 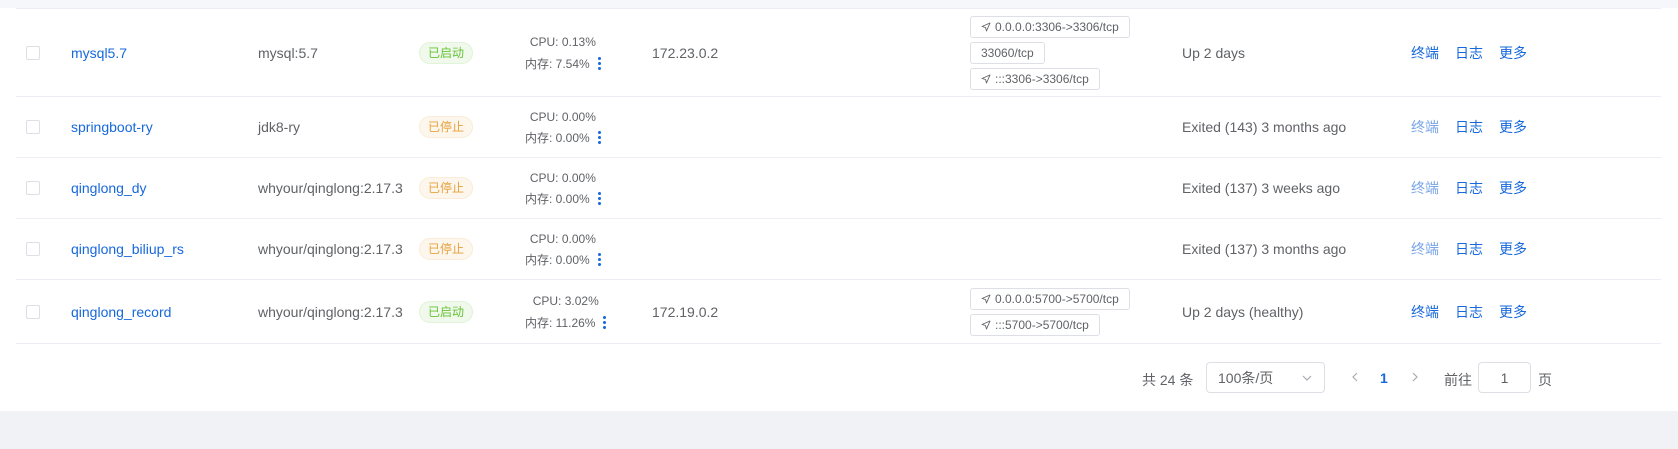 What do you see at coordinates (1057, 298) in the screenshot?
I see `port-tag-text: 0.0.0.0:5700->5700/tcp` at bounding box center [1057, 298].